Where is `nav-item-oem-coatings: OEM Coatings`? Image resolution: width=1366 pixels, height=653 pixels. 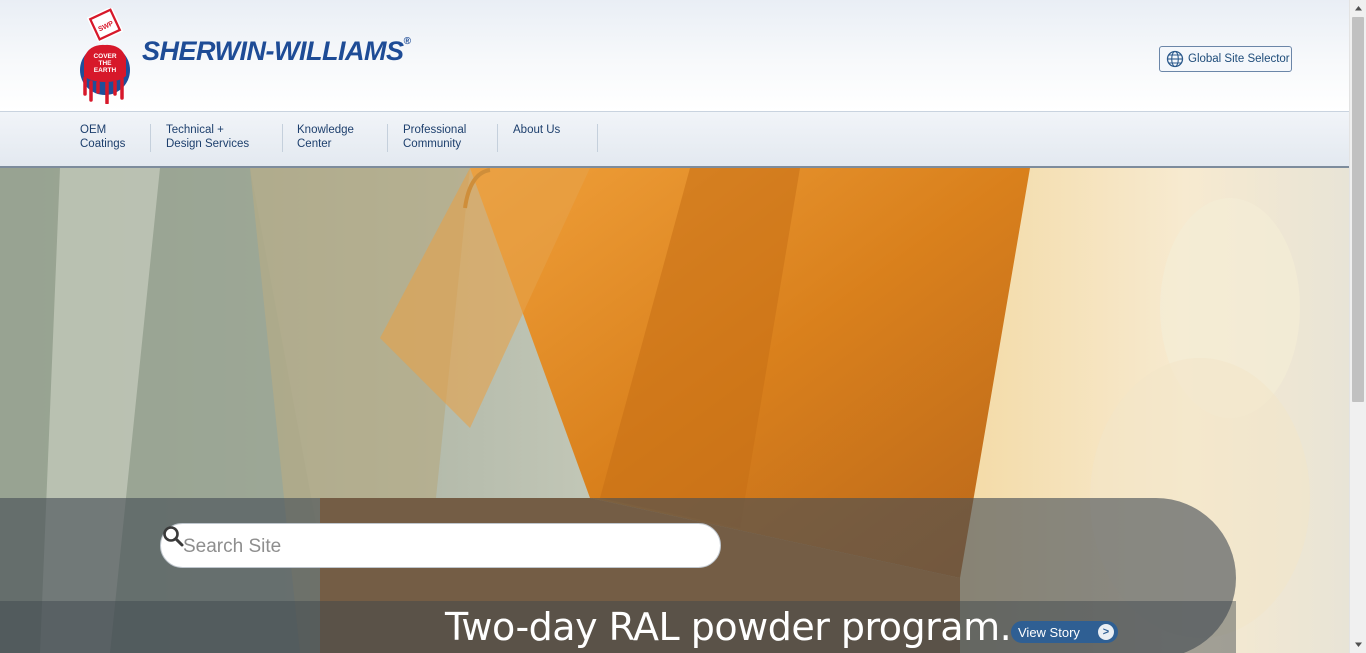
nav-item-oem-coatings: OEM Coatings is located at coordinates (102, 137).